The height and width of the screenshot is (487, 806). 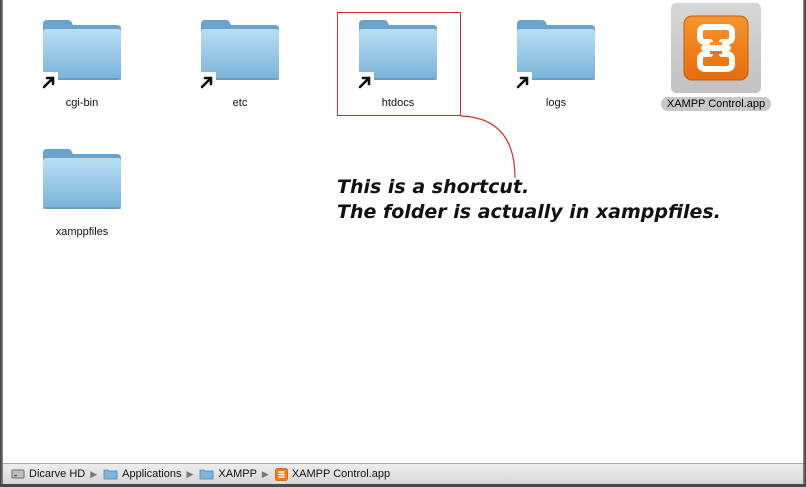 What do you see at coordinates (18, 474) in the screenshot?
I see `hard-drive-icon` at bounding box center [18, 474].